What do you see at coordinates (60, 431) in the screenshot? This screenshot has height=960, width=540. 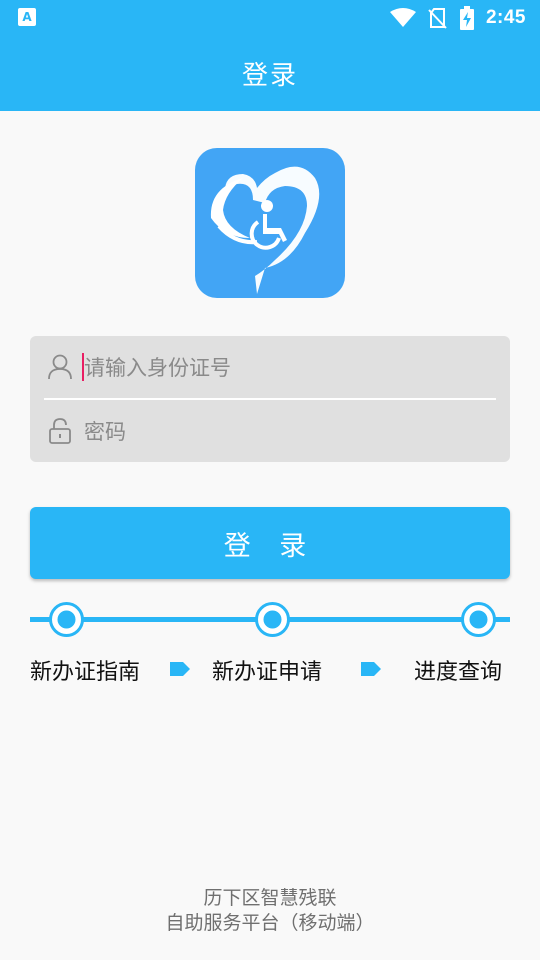 I see `lock-icon` at bounding box center [60, 431].